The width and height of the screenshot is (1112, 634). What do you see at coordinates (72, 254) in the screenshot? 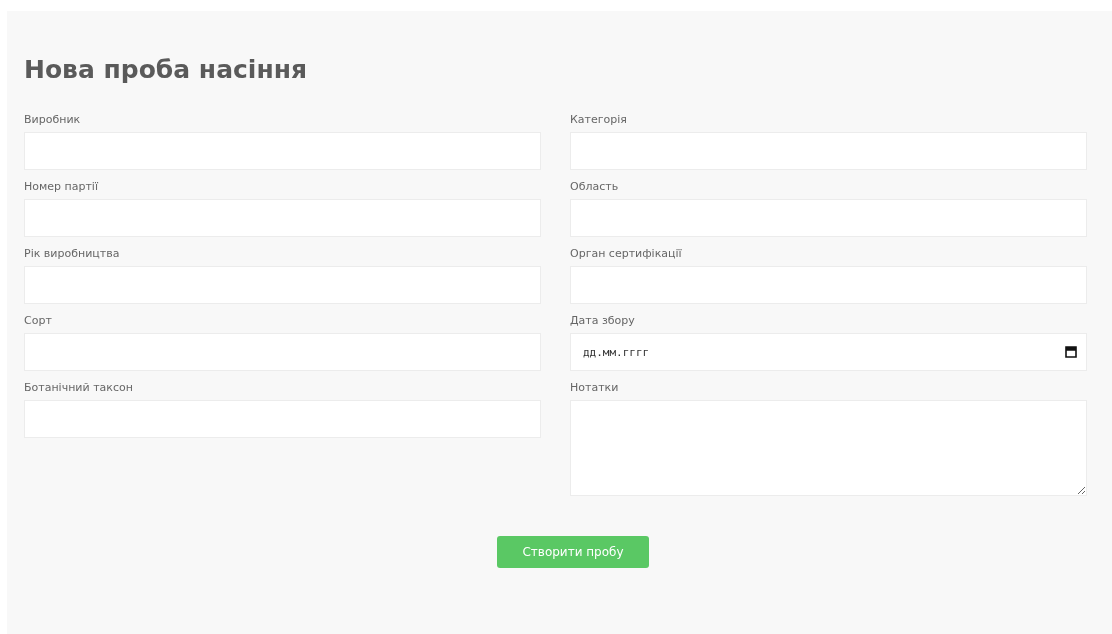
I see `field-label: Рік виробництва` at bounding box center [72, 254].